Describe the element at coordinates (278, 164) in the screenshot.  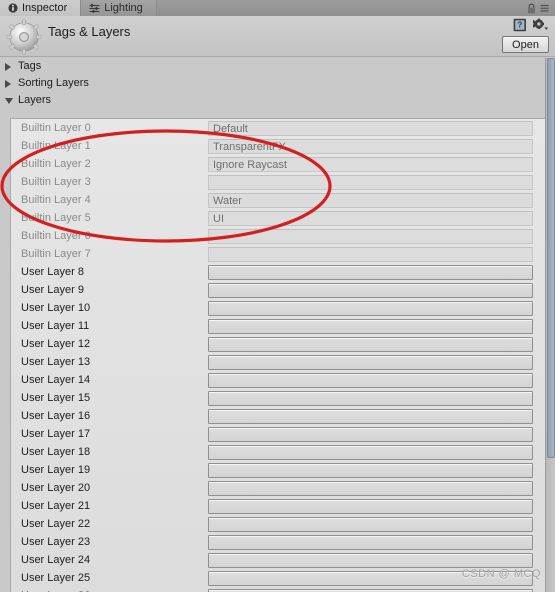
I see `layer-row: Builtin Layer 2 Ignore Raycast` at that location.